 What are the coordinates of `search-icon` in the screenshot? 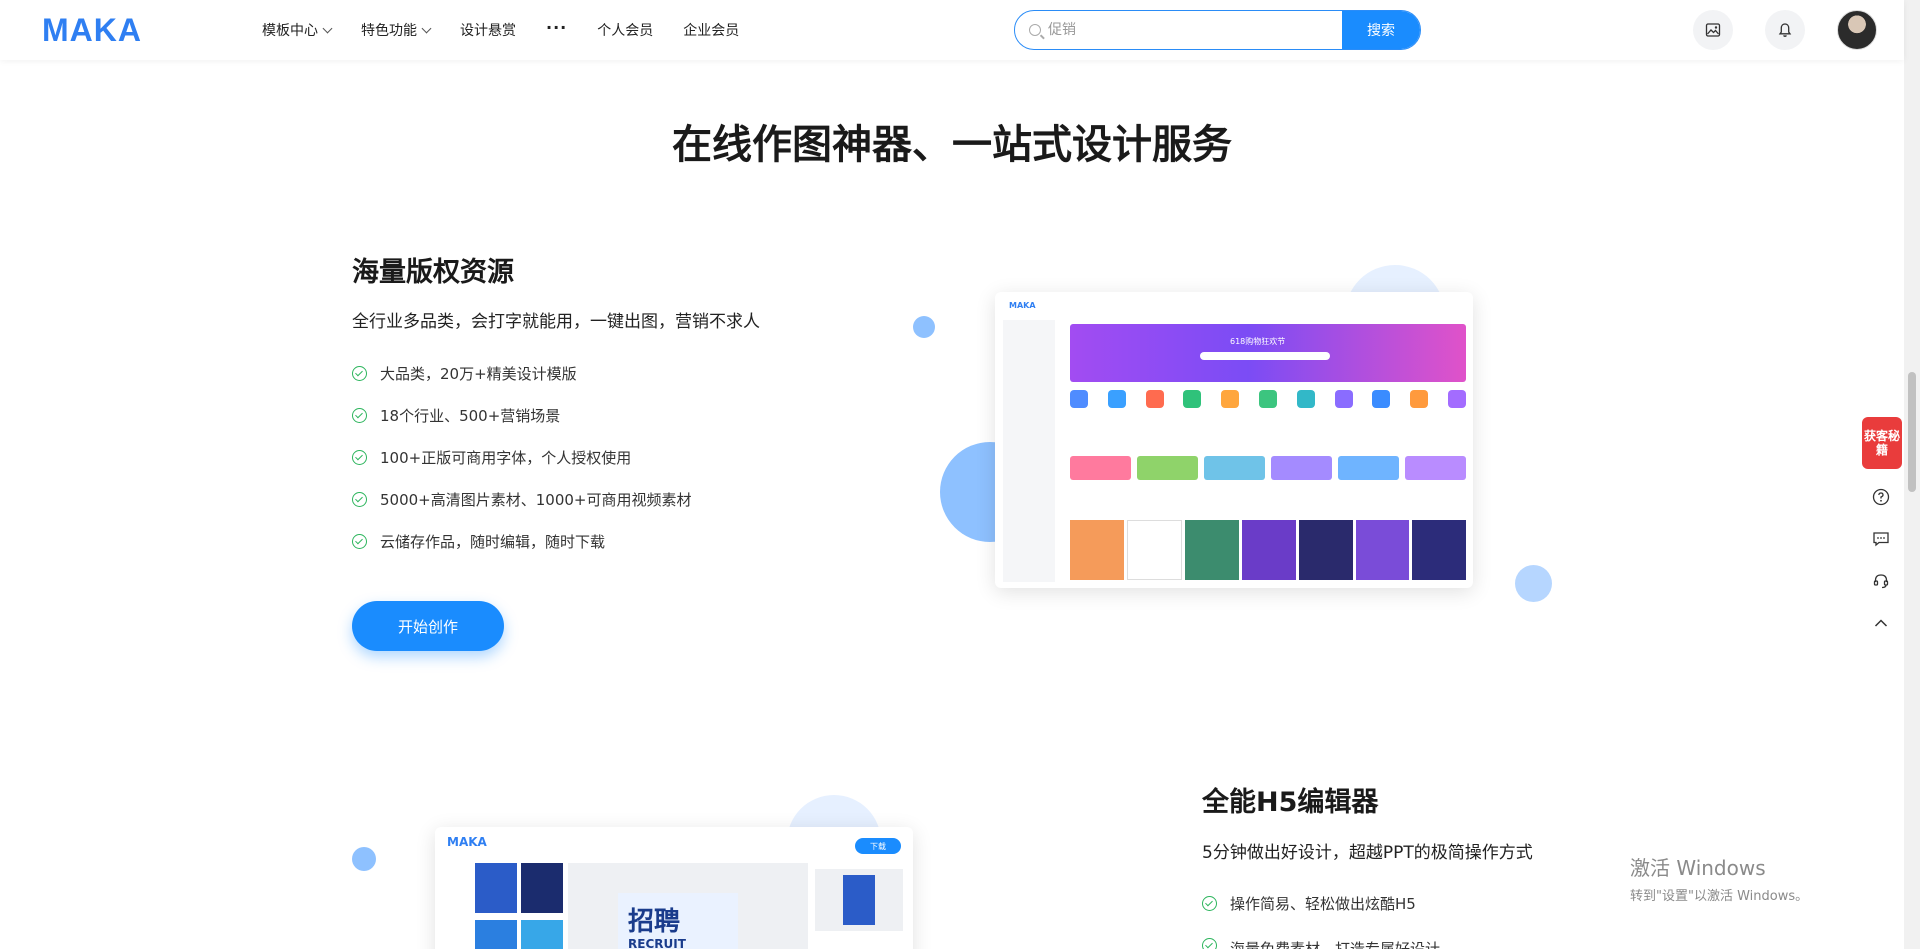 It's located at (1035, 30).